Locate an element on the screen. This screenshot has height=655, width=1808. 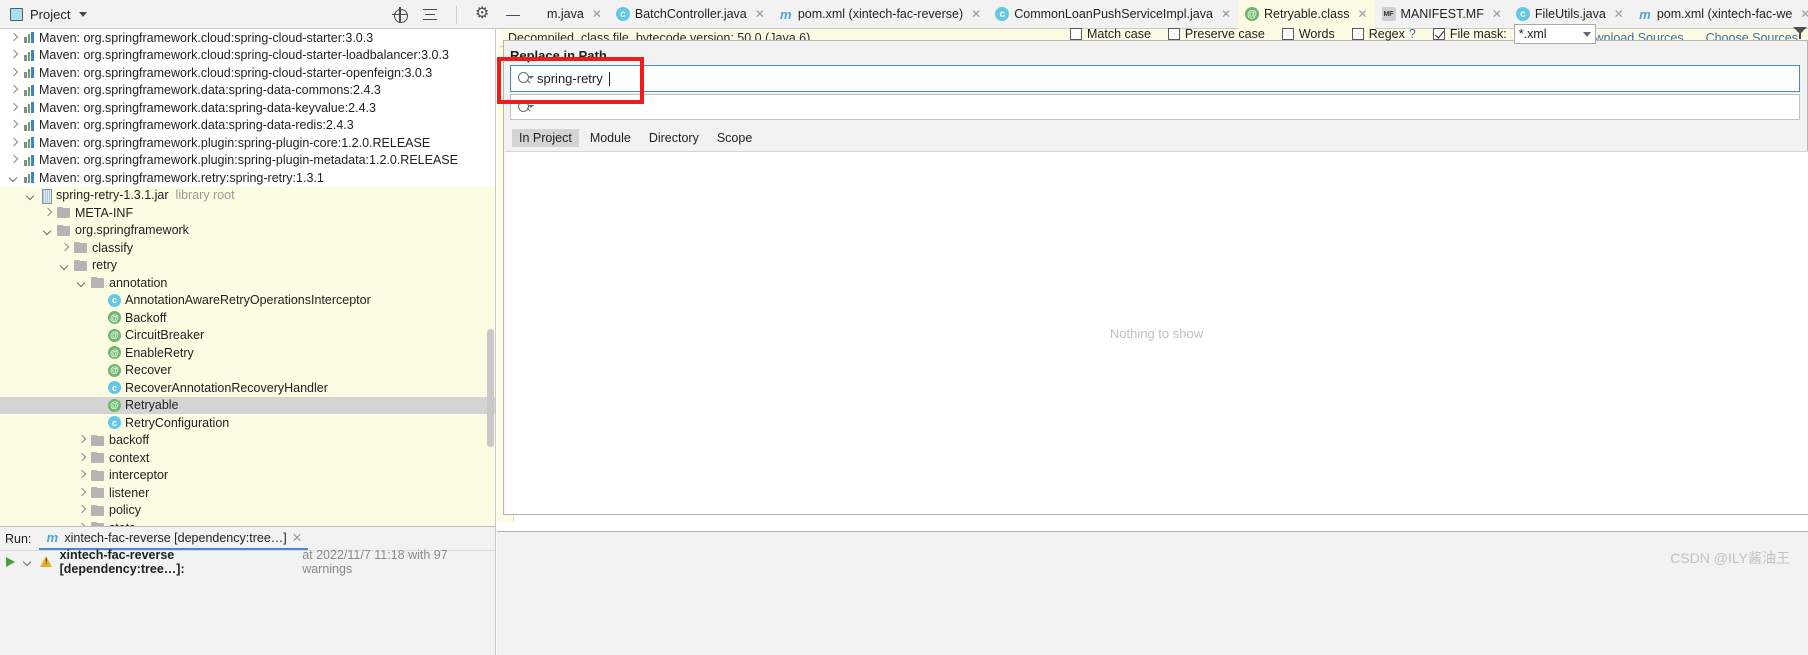
help-icon: ? is located at coordinates (1412, 34).